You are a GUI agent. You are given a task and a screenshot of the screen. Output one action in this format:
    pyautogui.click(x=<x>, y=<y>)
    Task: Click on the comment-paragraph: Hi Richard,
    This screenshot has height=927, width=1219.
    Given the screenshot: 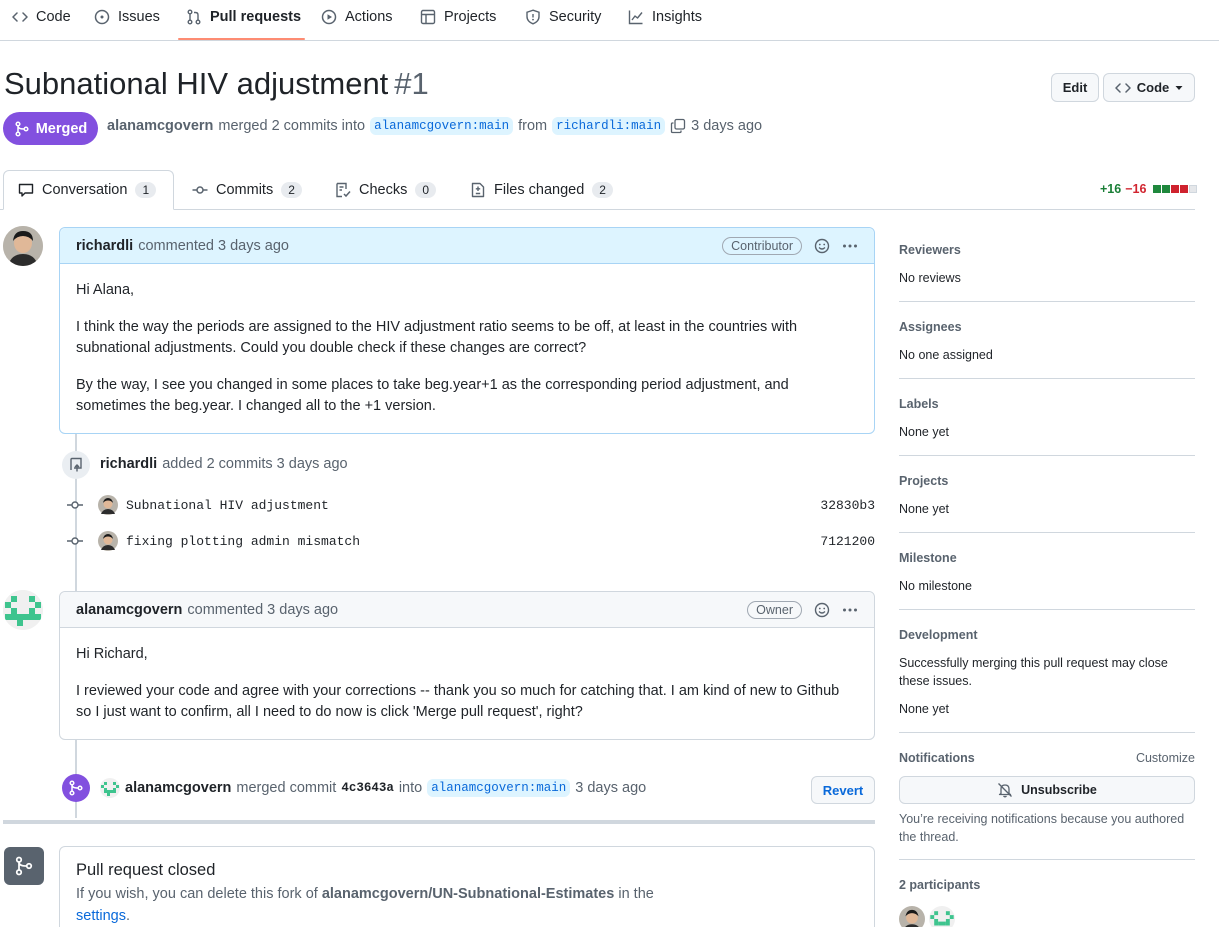 What is the action you would take?
    pyautogui.click(x=112, y=654)
    